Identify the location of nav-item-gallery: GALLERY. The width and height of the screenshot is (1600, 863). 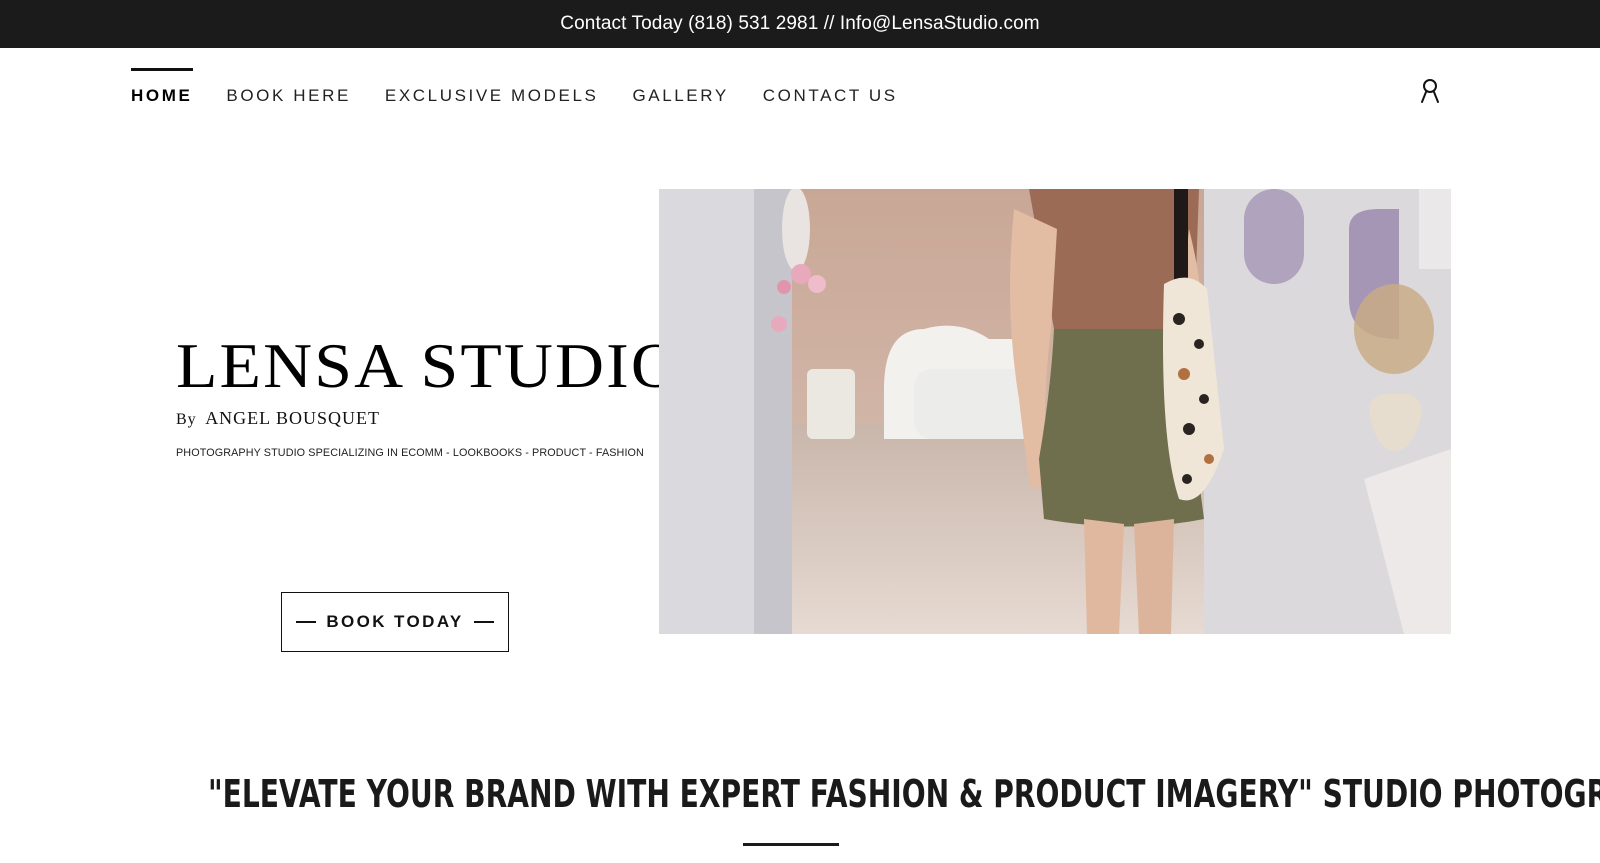
(680, 87).